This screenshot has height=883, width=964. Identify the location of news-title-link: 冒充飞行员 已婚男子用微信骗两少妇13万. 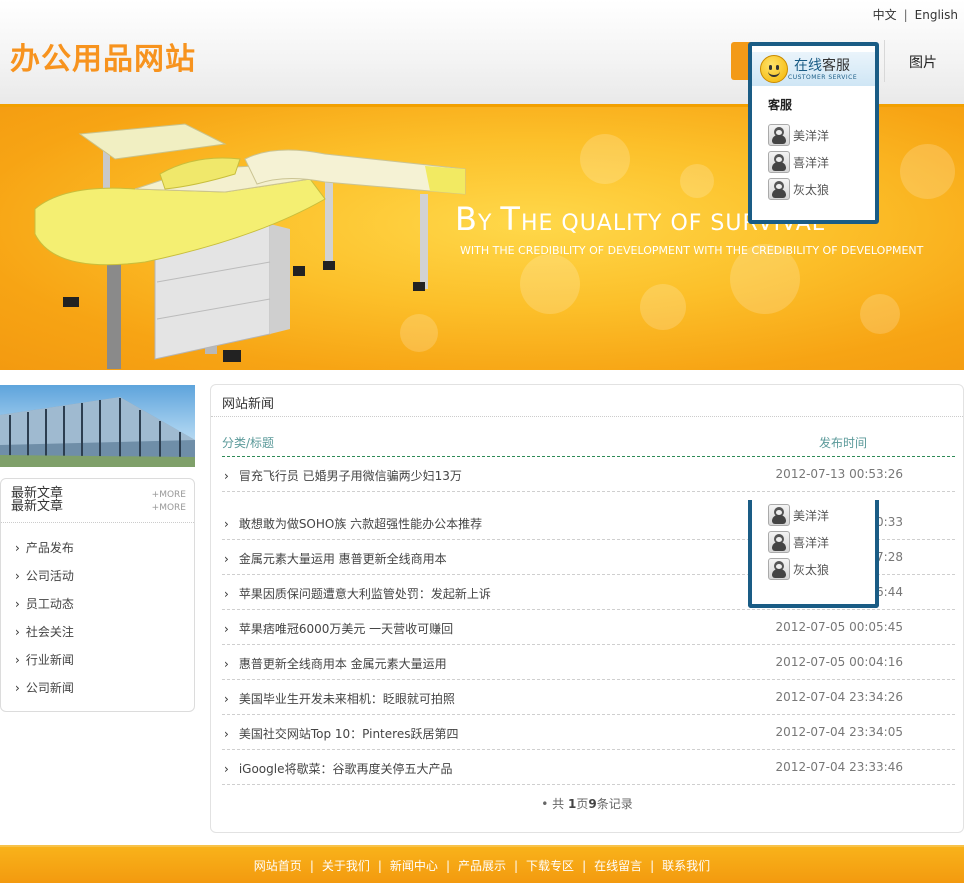
(343, 475).